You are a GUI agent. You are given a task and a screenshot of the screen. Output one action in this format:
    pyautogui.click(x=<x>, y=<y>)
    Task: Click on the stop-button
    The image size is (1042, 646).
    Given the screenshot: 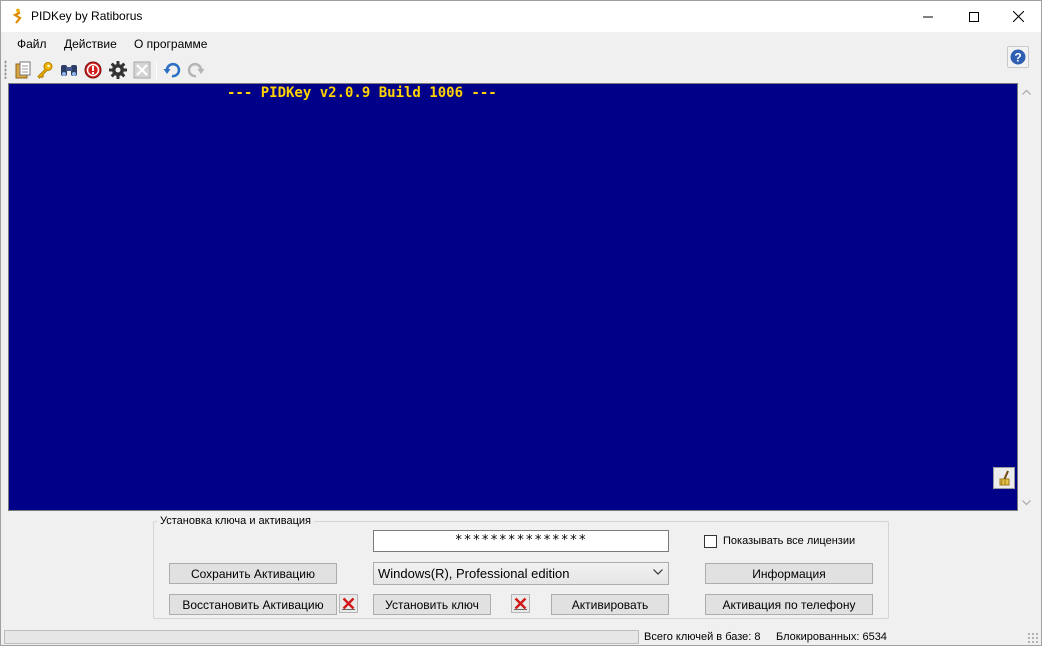 What is the action you would take?
    pyautogui.click(x=93, y=70)
    